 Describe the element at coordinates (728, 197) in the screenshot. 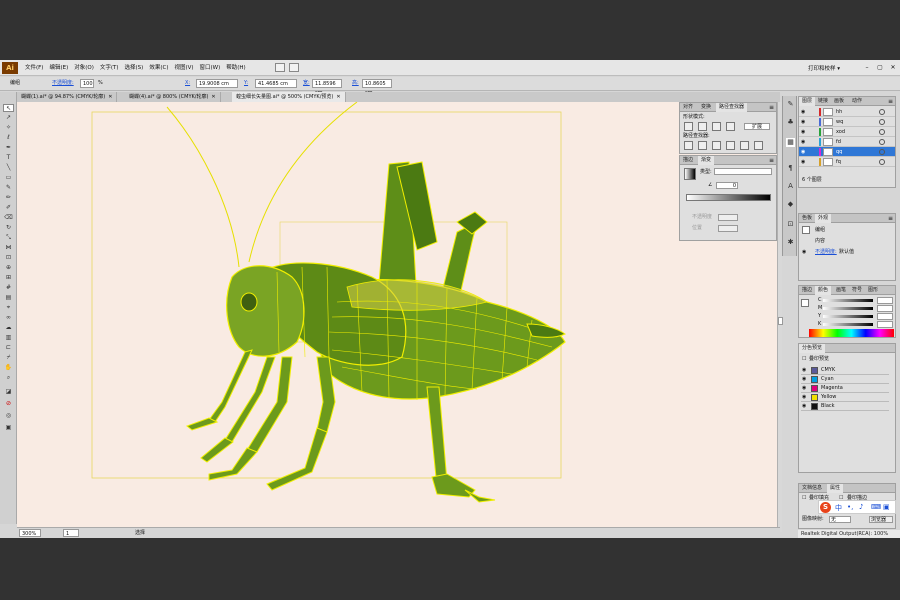

I see `gradient-slider` at that location.